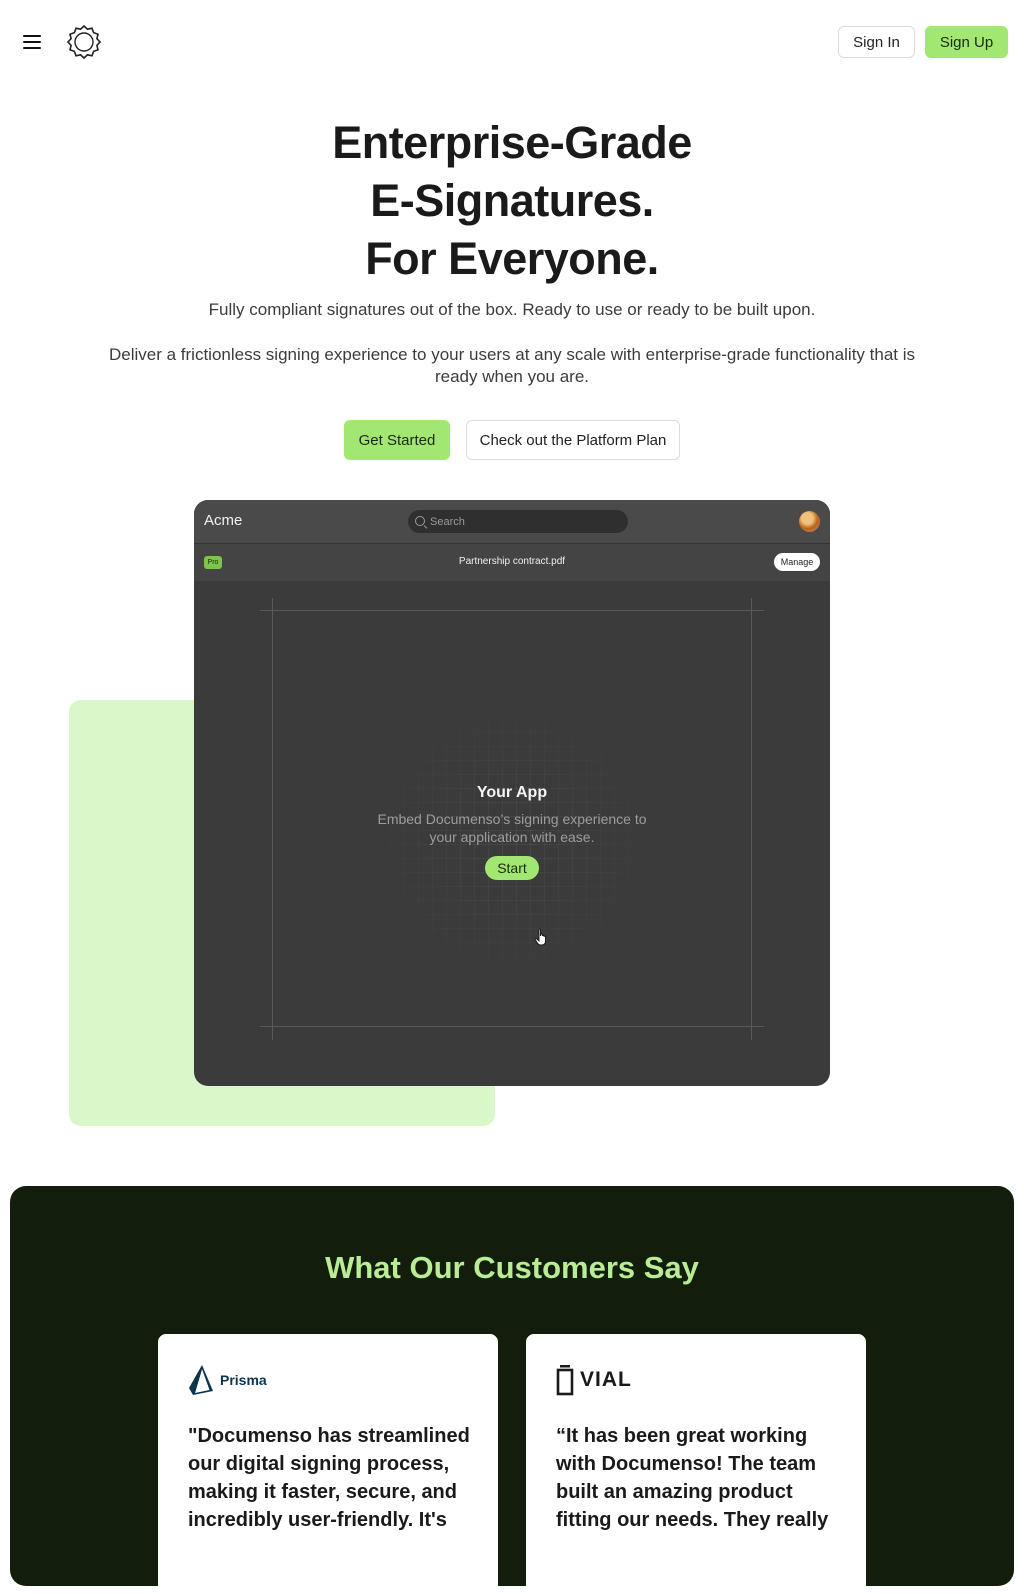 This screenshot has width=1024, height=1594. What do you see at coordinates (512, 142) in the screenshot?
I see `hero-title-line: Enterprise-Grade` at bounding box center [512, 142].